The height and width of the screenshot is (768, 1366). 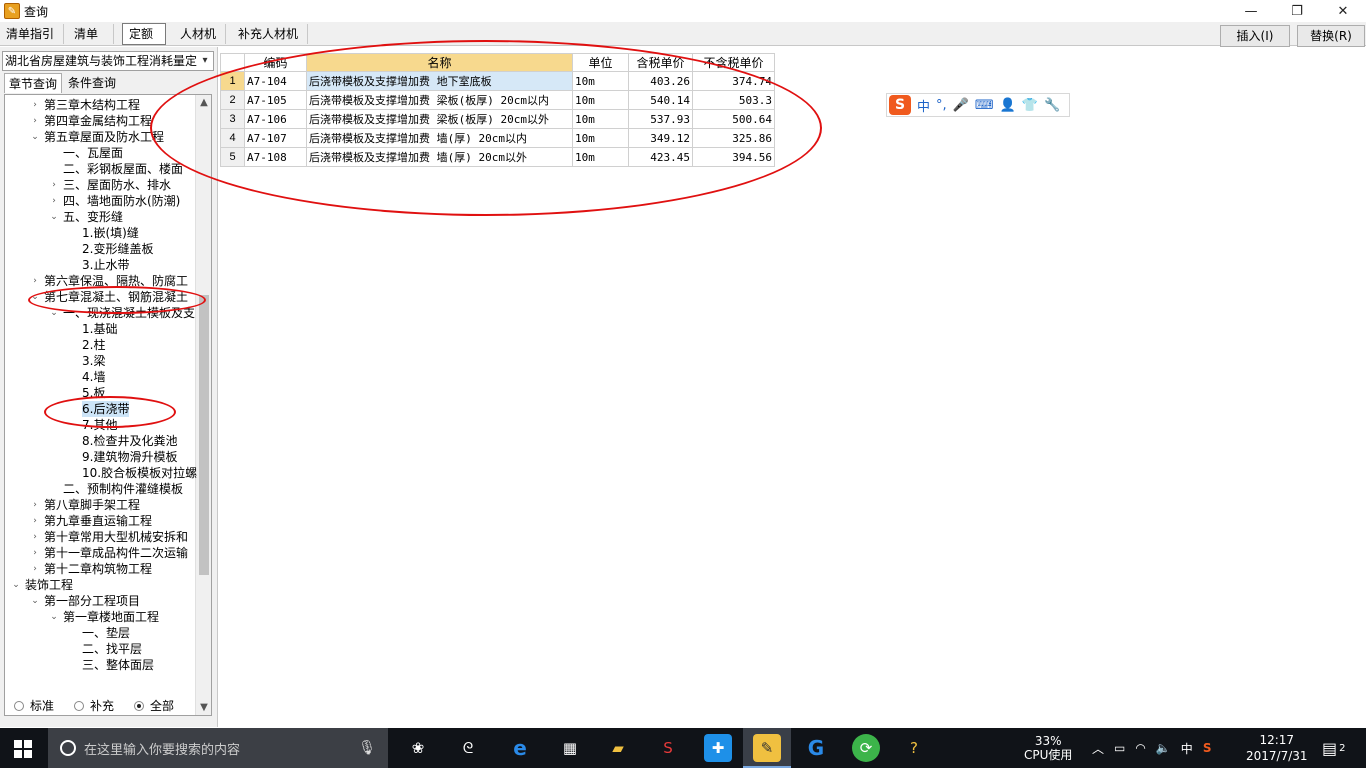 I want to click on row-number: 2, so click(x=232, y=100).